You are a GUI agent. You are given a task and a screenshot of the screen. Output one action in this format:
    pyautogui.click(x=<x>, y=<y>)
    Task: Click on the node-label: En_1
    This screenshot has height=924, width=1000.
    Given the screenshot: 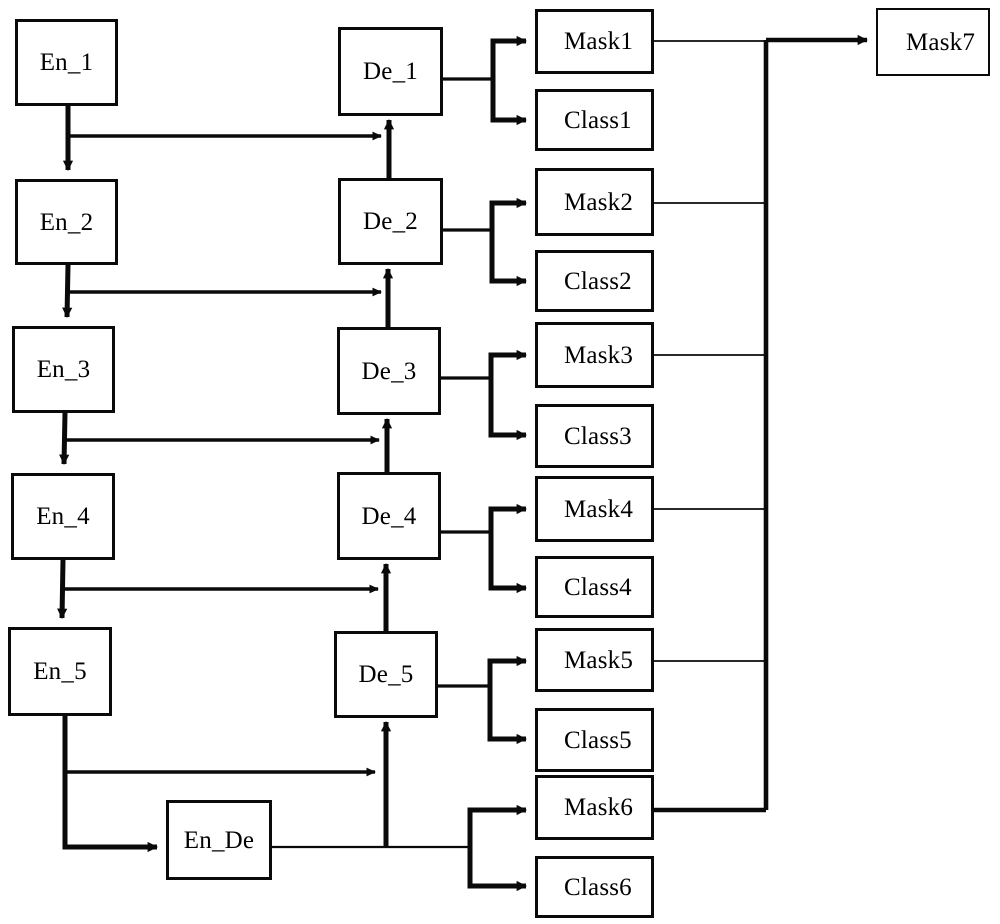 What is the action you would take?
    pyautogui.click(x=66, y=62)
    